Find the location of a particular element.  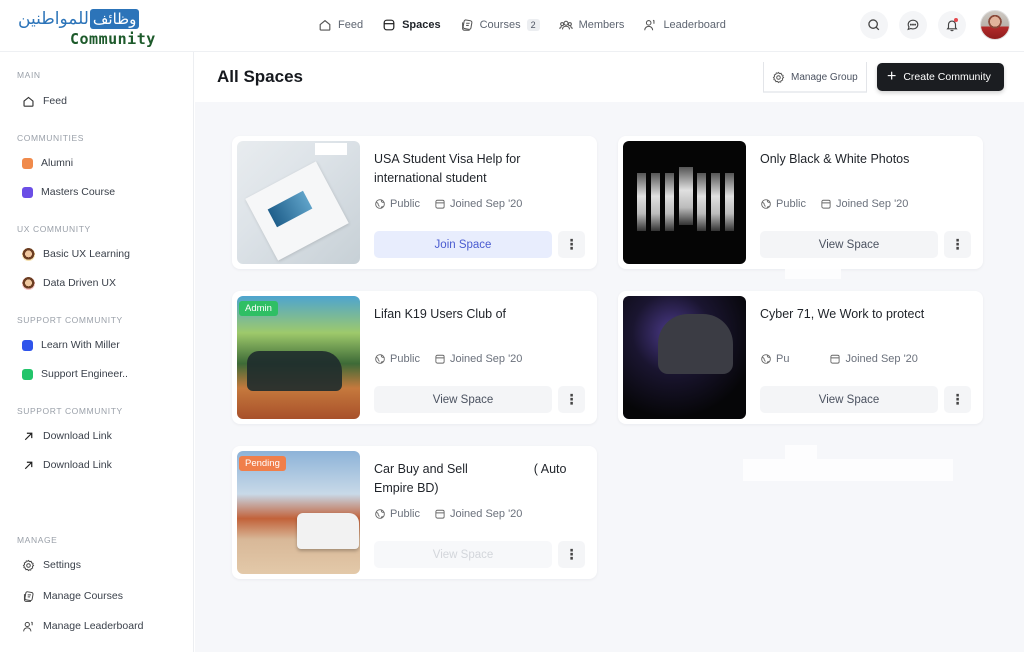

space-title: Lifan K19 Users Club of is located at coordinates (440, 314).